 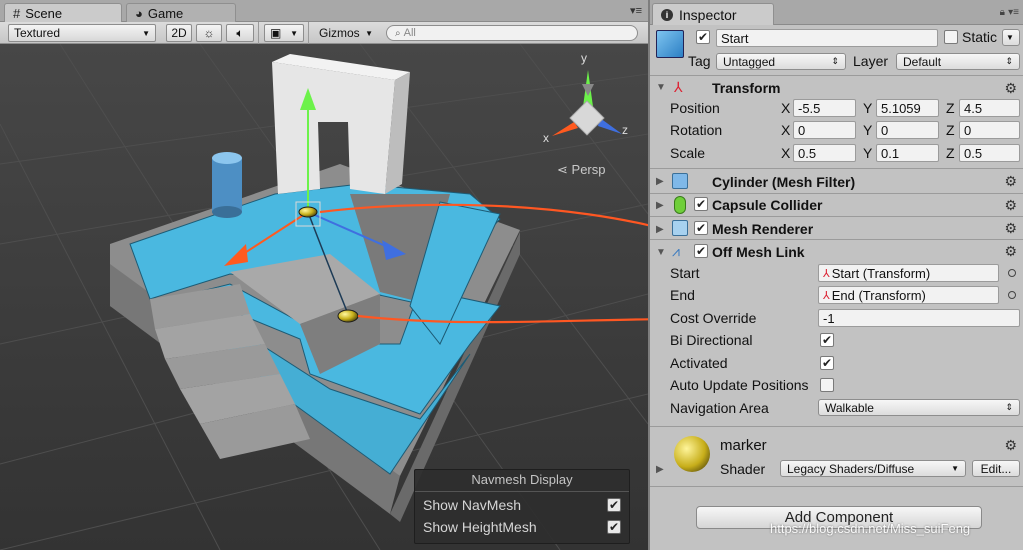 What do you see at coordinates (685, 273) in the screenshot?
I see `start-label: Start` at bounding box center [685, 273].